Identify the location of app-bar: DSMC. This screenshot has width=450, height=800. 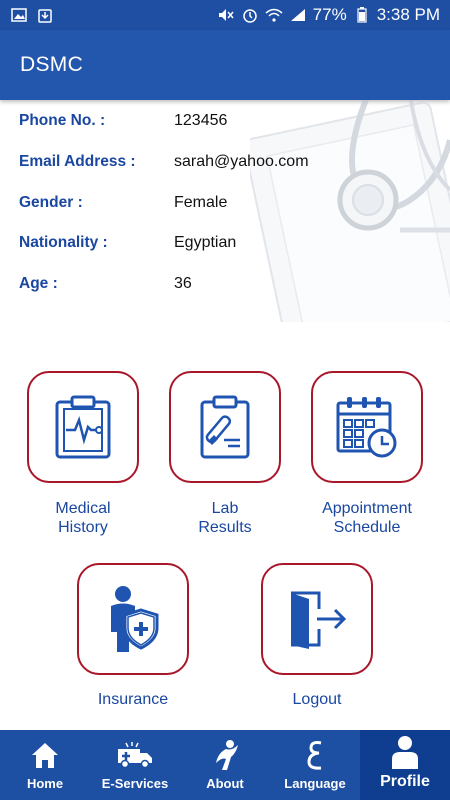
(225, 65).